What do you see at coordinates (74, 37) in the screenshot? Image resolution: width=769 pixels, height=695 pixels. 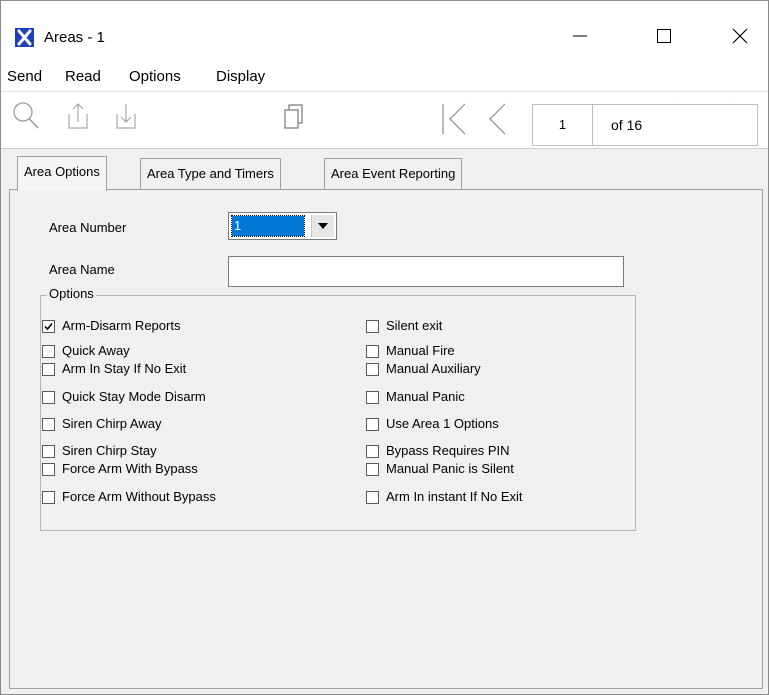 I see `window-title: Areas - 1` at bounding box center [74, 37].